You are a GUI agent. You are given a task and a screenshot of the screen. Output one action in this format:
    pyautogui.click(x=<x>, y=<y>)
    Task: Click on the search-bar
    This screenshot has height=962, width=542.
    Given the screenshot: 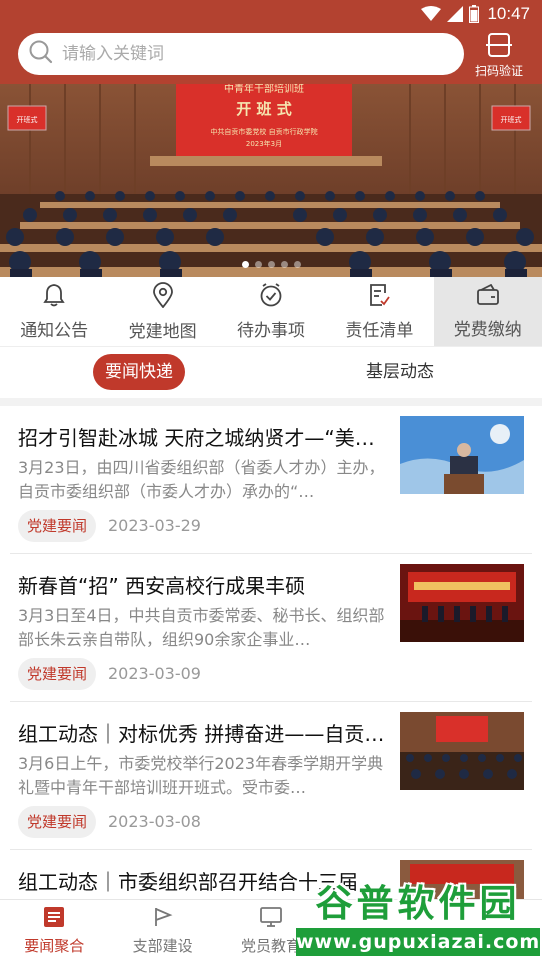 What is the action you would take?
    pyautogui.click(x=241, y=54)
    